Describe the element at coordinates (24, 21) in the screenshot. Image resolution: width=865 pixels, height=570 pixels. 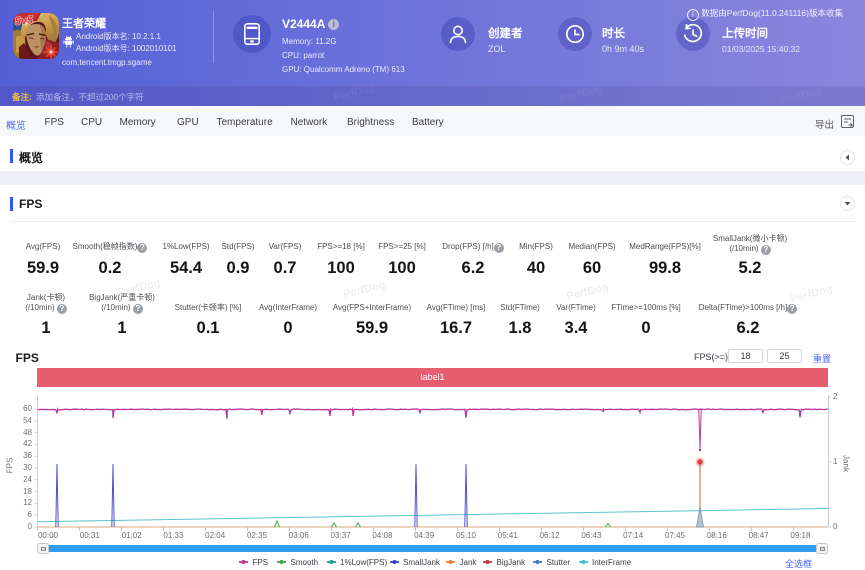
I see `svg-text: 5v5` at that location.